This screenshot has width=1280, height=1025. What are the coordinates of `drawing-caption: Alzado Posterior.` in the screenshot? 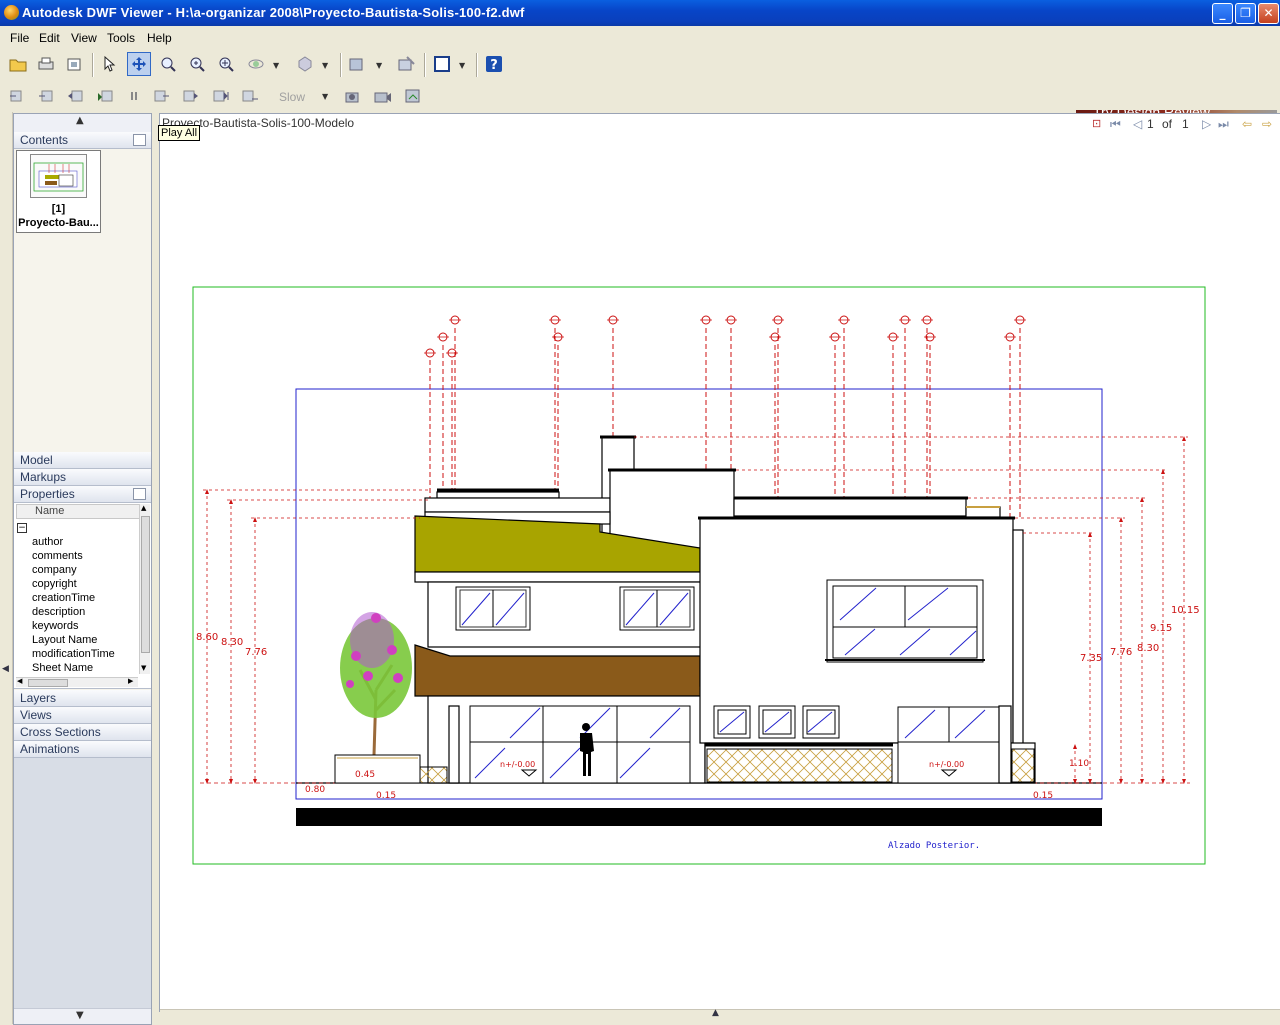 It's located at (934, 846).